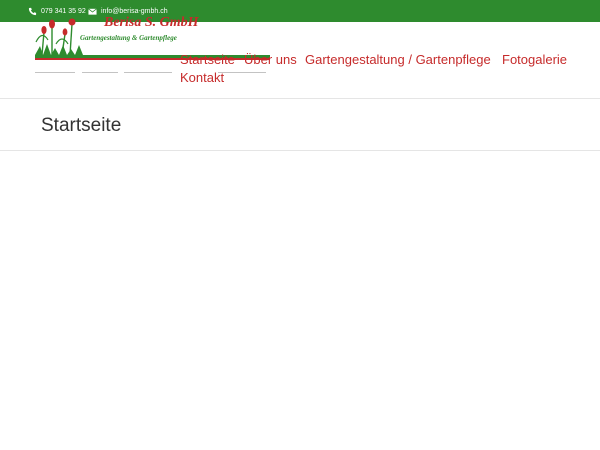 Image resolution: width=600 pixels, height=450 pixels. Describe the element at coordinates (398, 59) in the screenshot. I see `nav-item-gartengestaltung: Gartengestaltung / Gartenpflege` at that location.